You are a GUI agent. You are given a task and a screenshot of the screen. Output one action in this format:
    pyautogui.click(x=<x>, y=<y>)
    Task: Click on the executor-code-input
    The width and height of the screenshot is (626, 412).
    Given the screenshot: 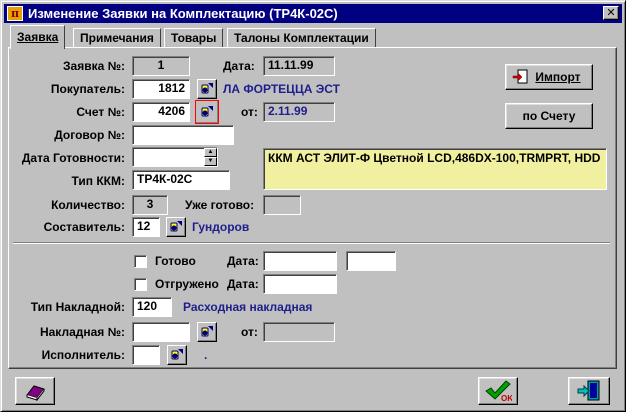 What is the action you would take?
    pyautogui.click(x=146, y=355)
    